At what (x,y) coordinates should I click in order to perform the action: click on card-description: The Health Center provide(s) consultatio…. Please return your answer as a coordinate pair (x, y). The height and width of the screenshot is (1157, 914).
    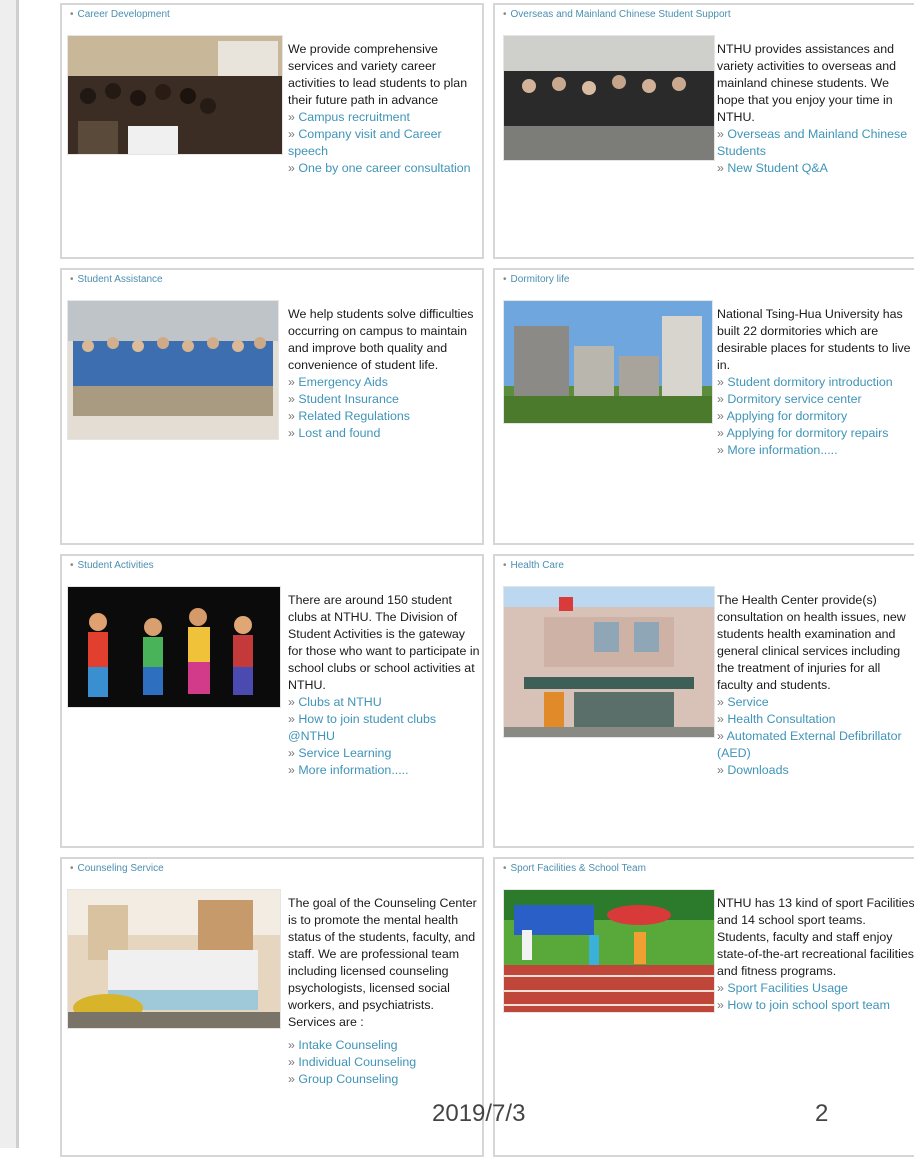
    Looking at the image, I should click on (811, 642).